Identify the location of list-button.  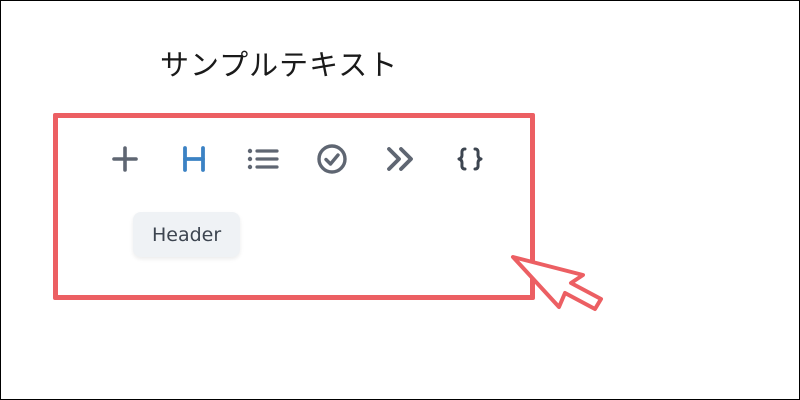
(263, 159).